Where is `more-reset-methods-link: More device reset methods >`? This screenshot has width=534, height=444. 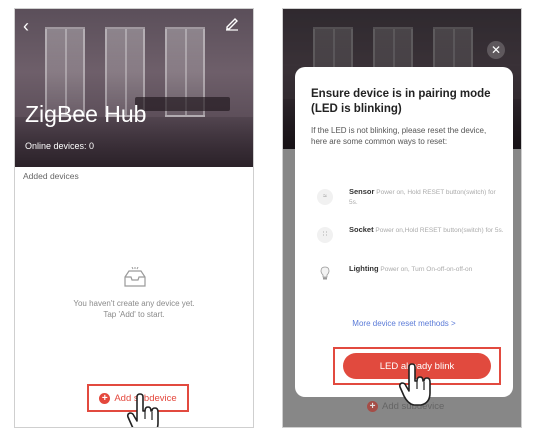 more-reset-methods-link: More device reset methods > is located at coordinates (404, 323).